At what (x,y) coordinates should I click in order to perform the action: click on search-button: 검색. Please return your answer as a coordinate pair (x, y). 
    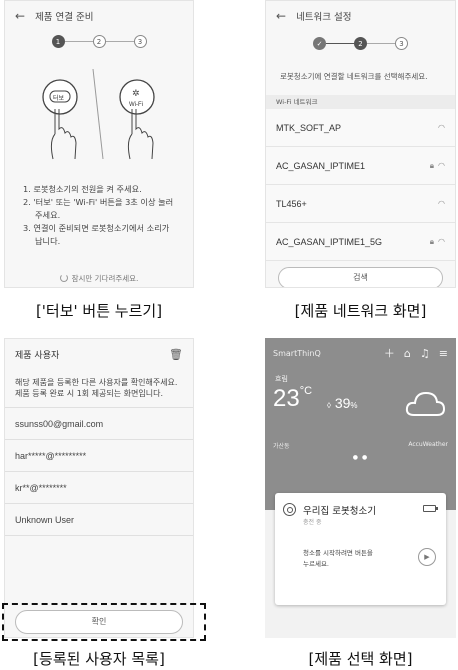
    Looking at the image, I should click on (360, 277).